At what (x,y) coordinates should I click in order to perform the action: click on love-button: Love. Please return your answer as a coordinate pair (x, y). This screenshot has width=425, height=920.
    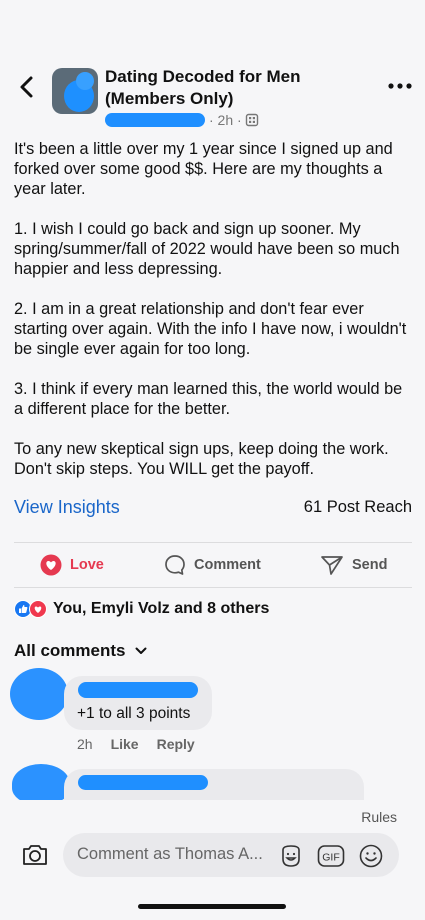
    Looking at the image, I should click on (72, 565).